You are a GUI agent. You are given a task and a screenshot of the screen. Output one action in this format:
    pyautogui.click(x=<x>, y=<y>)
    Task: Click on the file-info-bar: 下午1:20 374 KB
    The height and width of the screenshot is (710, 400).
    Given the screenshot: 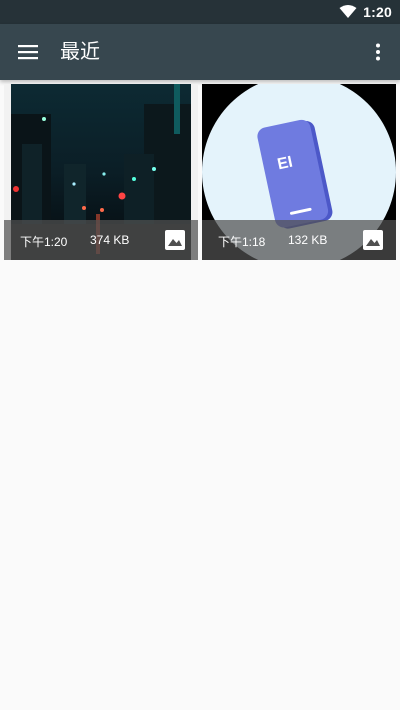 What is the action you would take?
    pyautogui.click(x=101, y=240)
    